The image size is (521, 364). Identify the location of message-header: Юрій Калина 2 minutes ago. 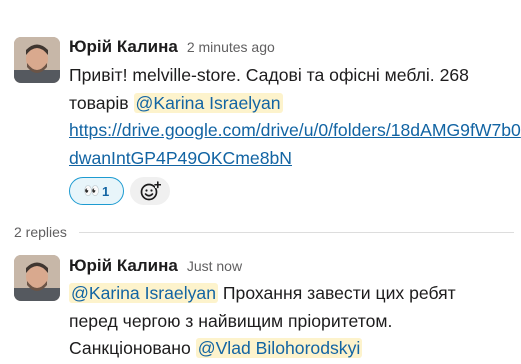
(172, 47).